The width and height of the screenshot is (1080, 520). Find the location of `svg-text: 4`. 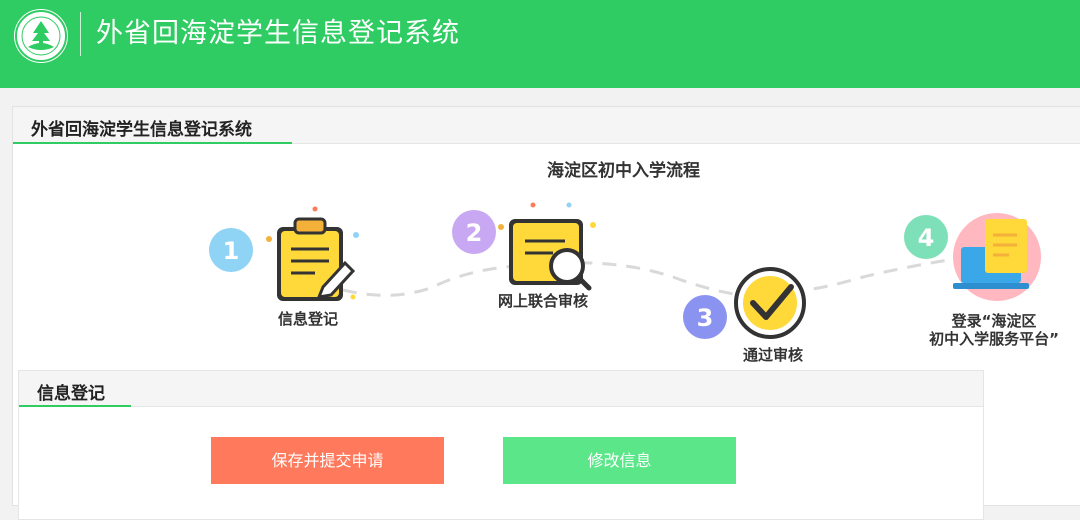

svg-text: 4 is located at coordinates (926, 238).